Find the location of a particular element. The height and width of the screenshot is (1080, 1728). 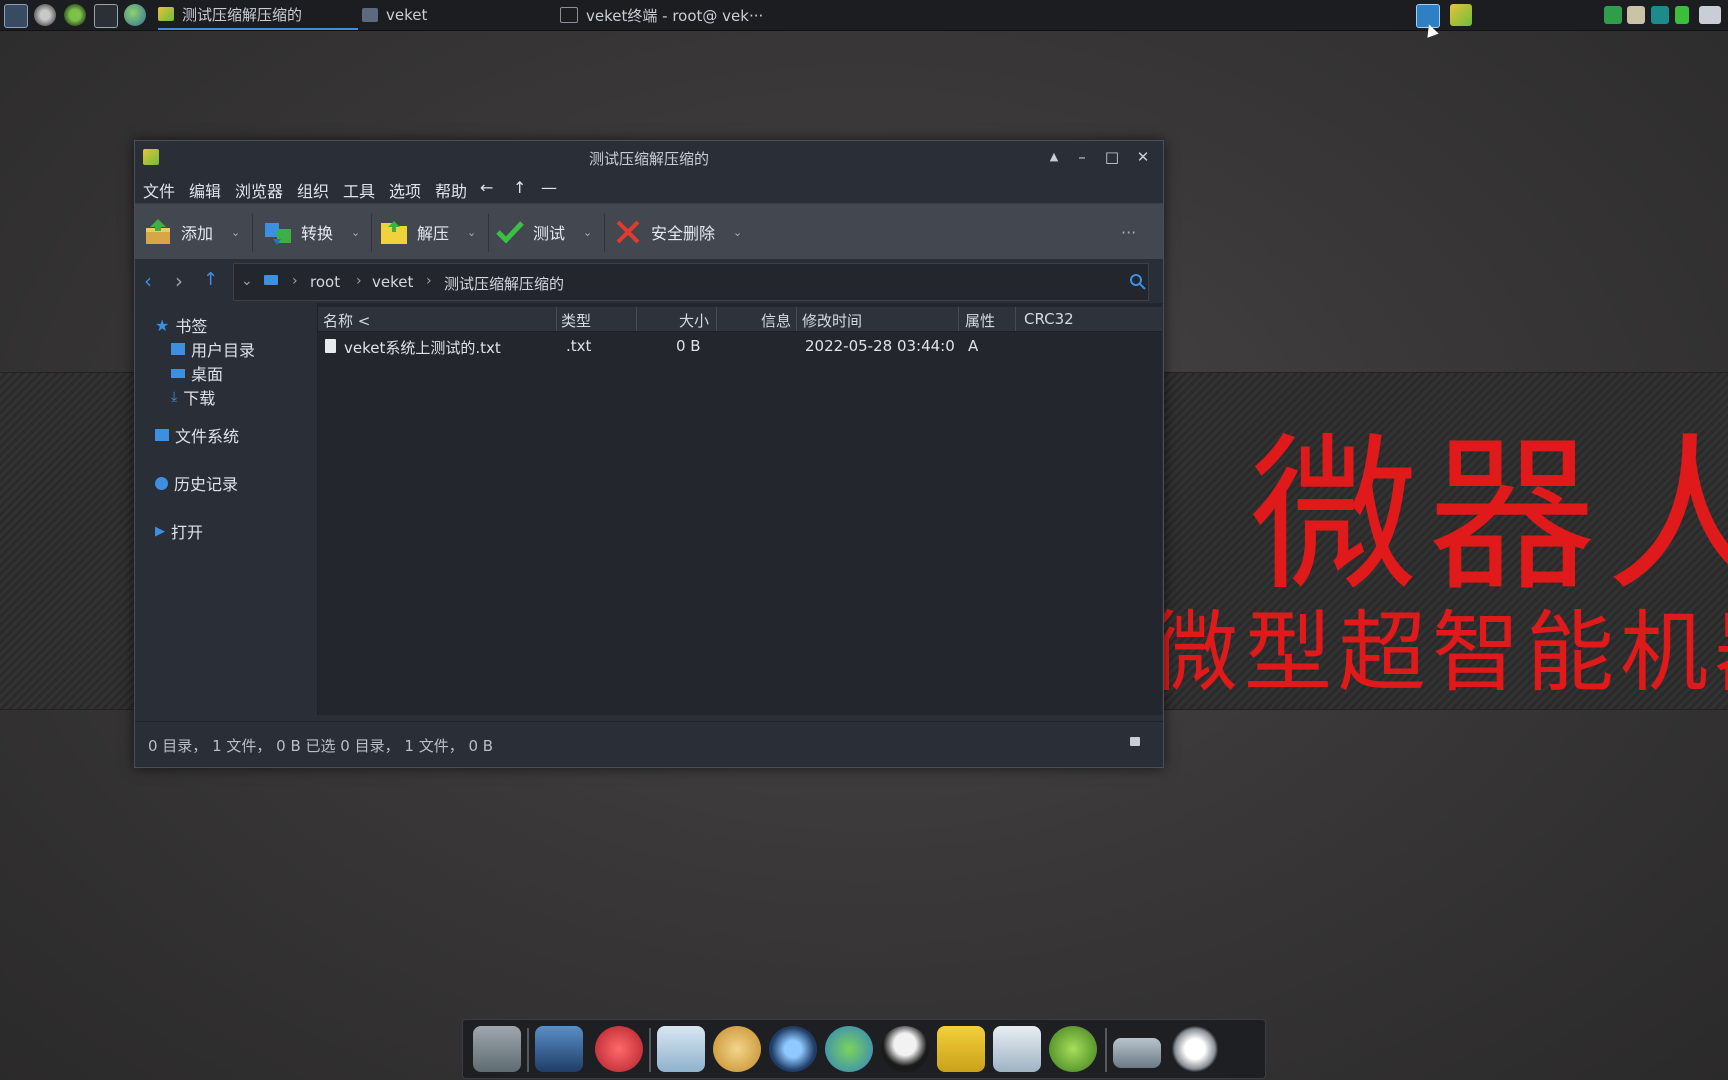

menu-edit: 编辑 is located at coordinates (205, 190).